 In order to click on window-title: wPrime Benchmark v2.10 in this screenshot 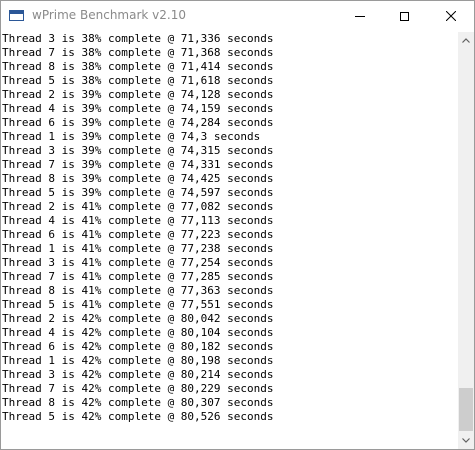, I will do `click(109, 15)`.